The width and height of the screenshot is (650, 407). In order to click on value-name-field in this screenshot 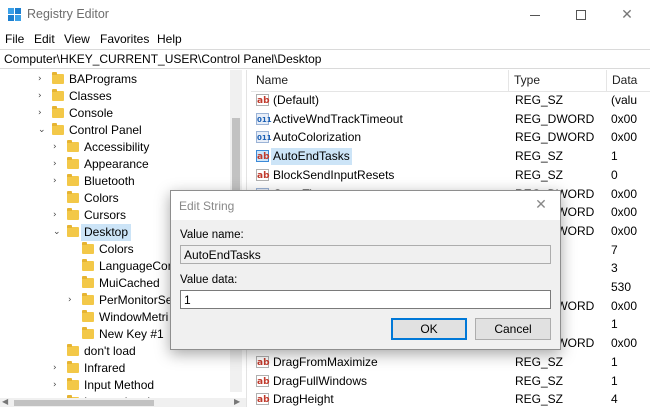, I will do `click(365, 254)`.